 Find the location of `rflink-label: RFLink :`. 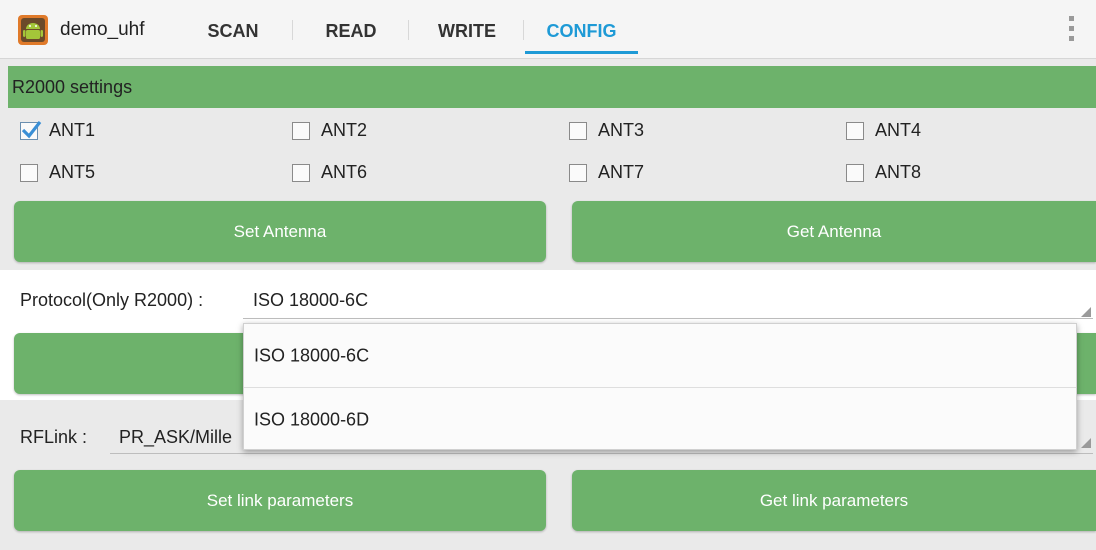

rflink-label: RFLink : is located at coordinates (54, 437).